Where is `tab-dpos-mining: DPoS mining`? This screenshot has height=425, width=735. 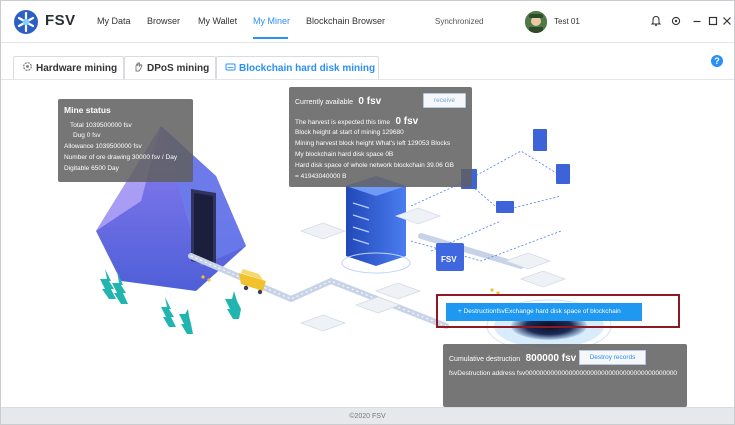 tab-dpos-mining: DPoS mining is located at coordinates (170, 68).